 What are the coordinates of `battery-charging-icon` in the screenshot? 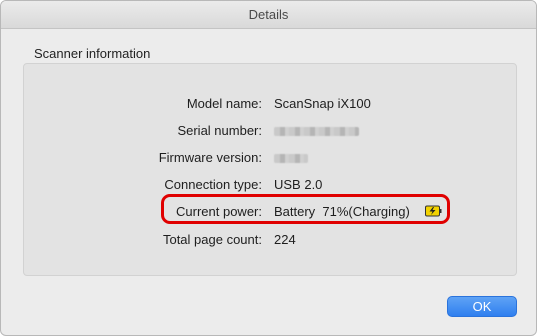 It's located at (433, 211).